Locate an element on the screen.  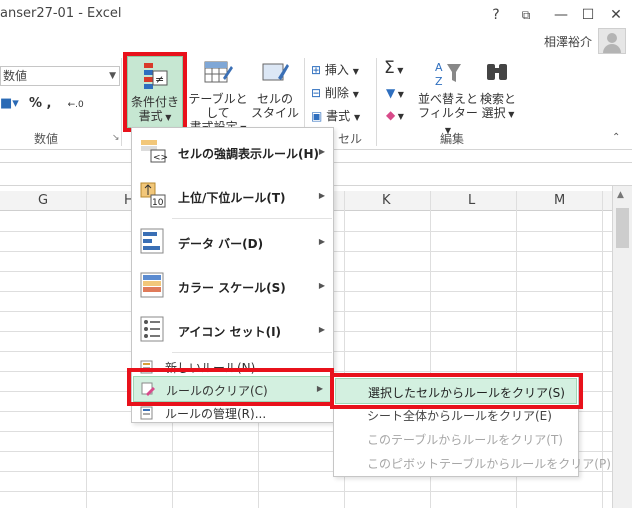
menu-item-icon-sets: アイコン セット(I) ▶ is located at coordinates (232, 330).